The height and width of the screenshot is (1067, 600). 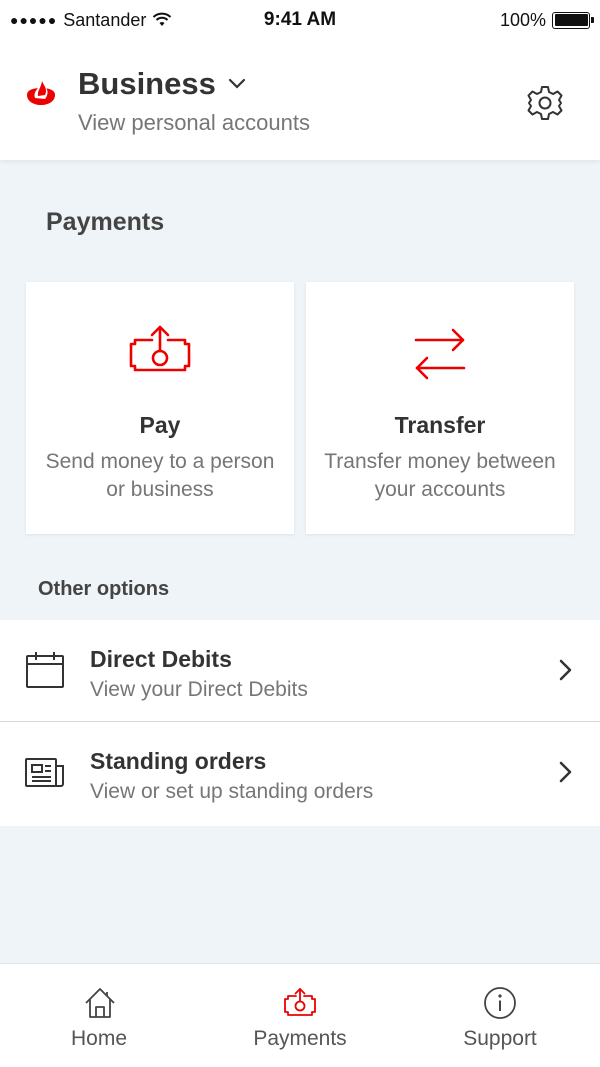 I want to click on list-item-direct-debits: Direct Debits View your Direct Debits, so click(x=300, y=671).